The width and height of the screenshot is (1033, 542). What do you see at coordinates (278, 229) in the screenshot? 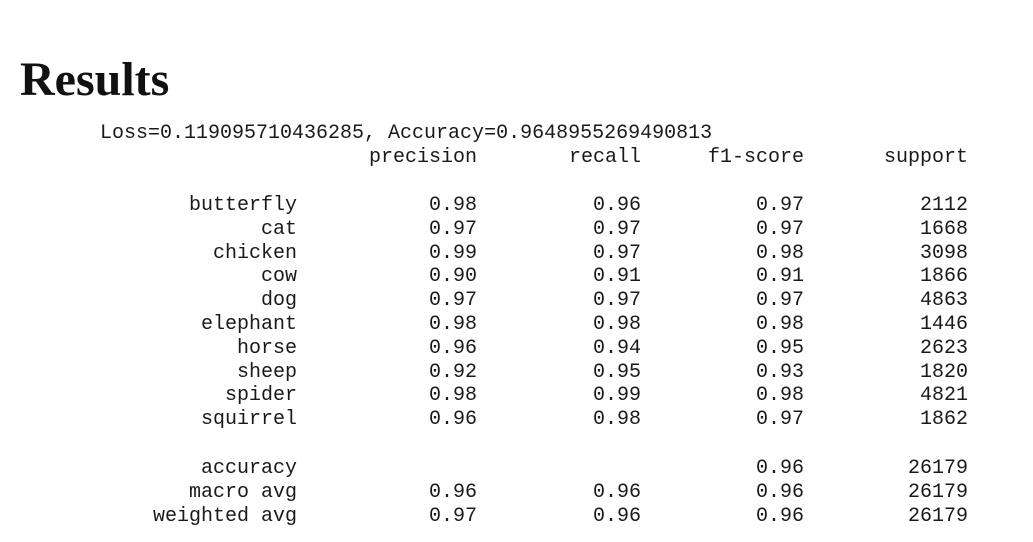
I see `row-label: cat` at bounding box center [278, 229].